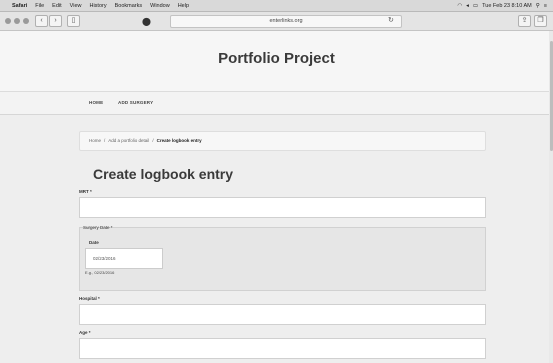 This screenshot has height=363, width=553. I want to click on nav-add-surgery-link: ADD SURGERY, so click(135, 102).